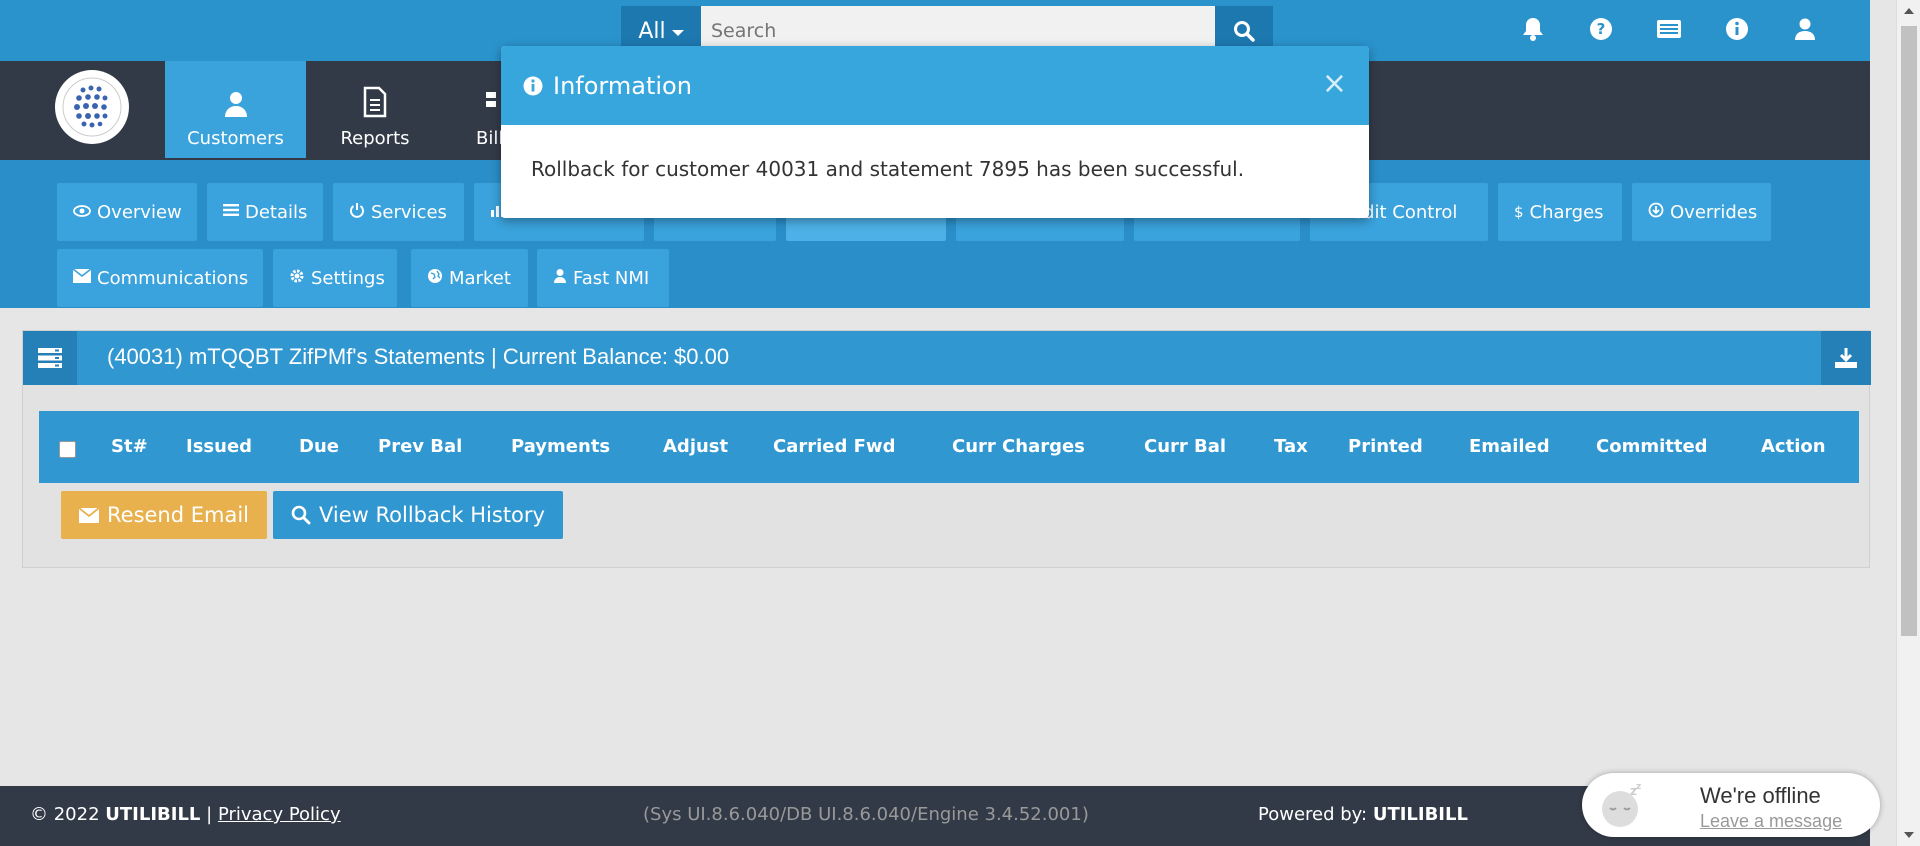 The image size is (1920, 846). Describe the element at coordinates (219, 446) in the screenshot. I see `col-issued: Issued` at that location.